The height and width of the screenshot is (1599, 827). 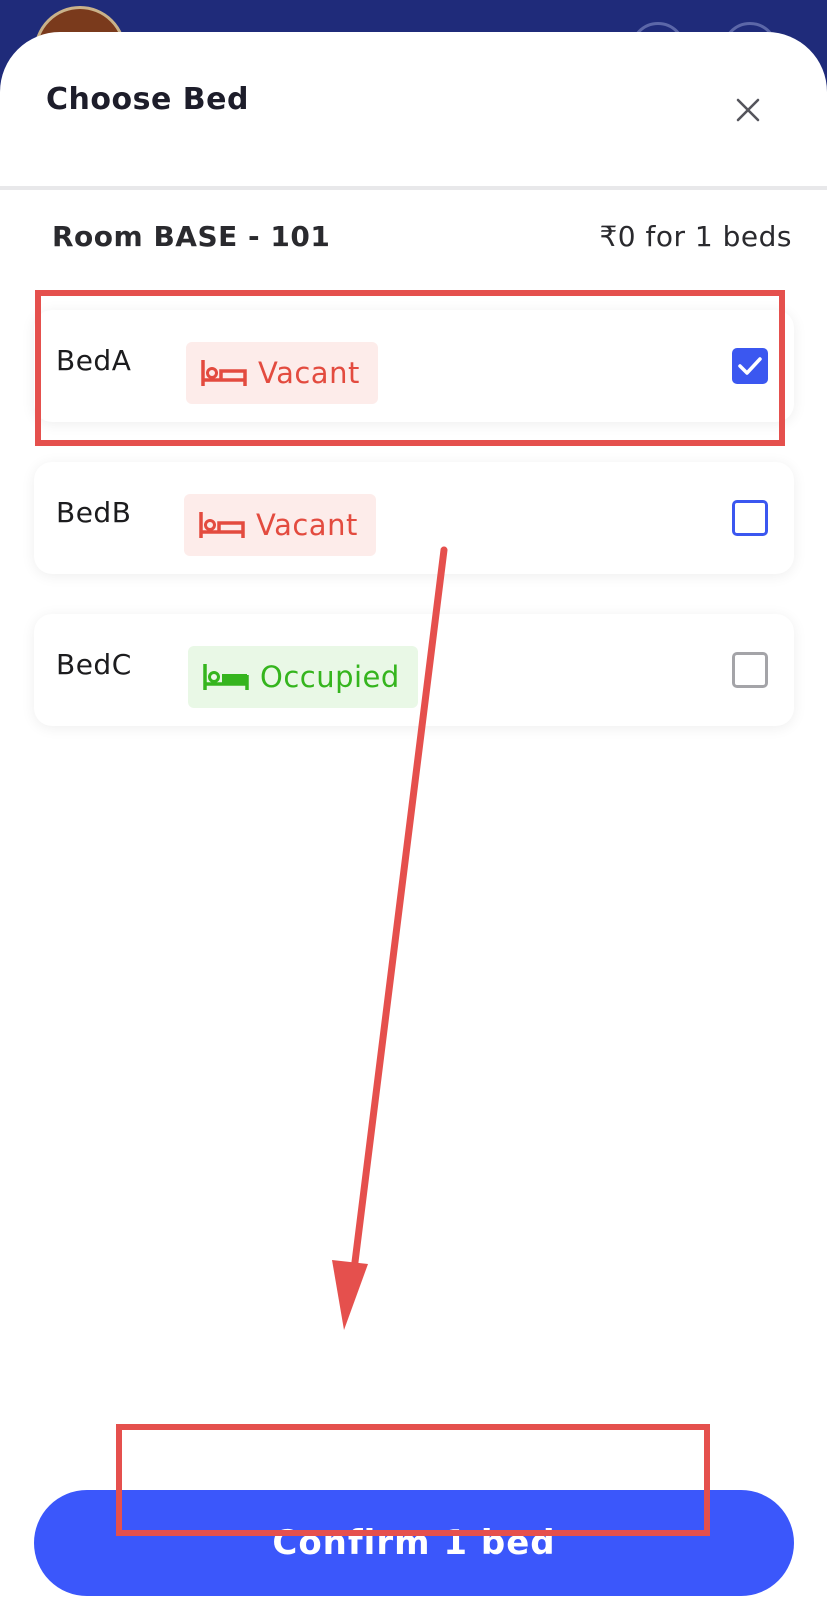 I want to click on close-icon, so click(x=748, y=110).